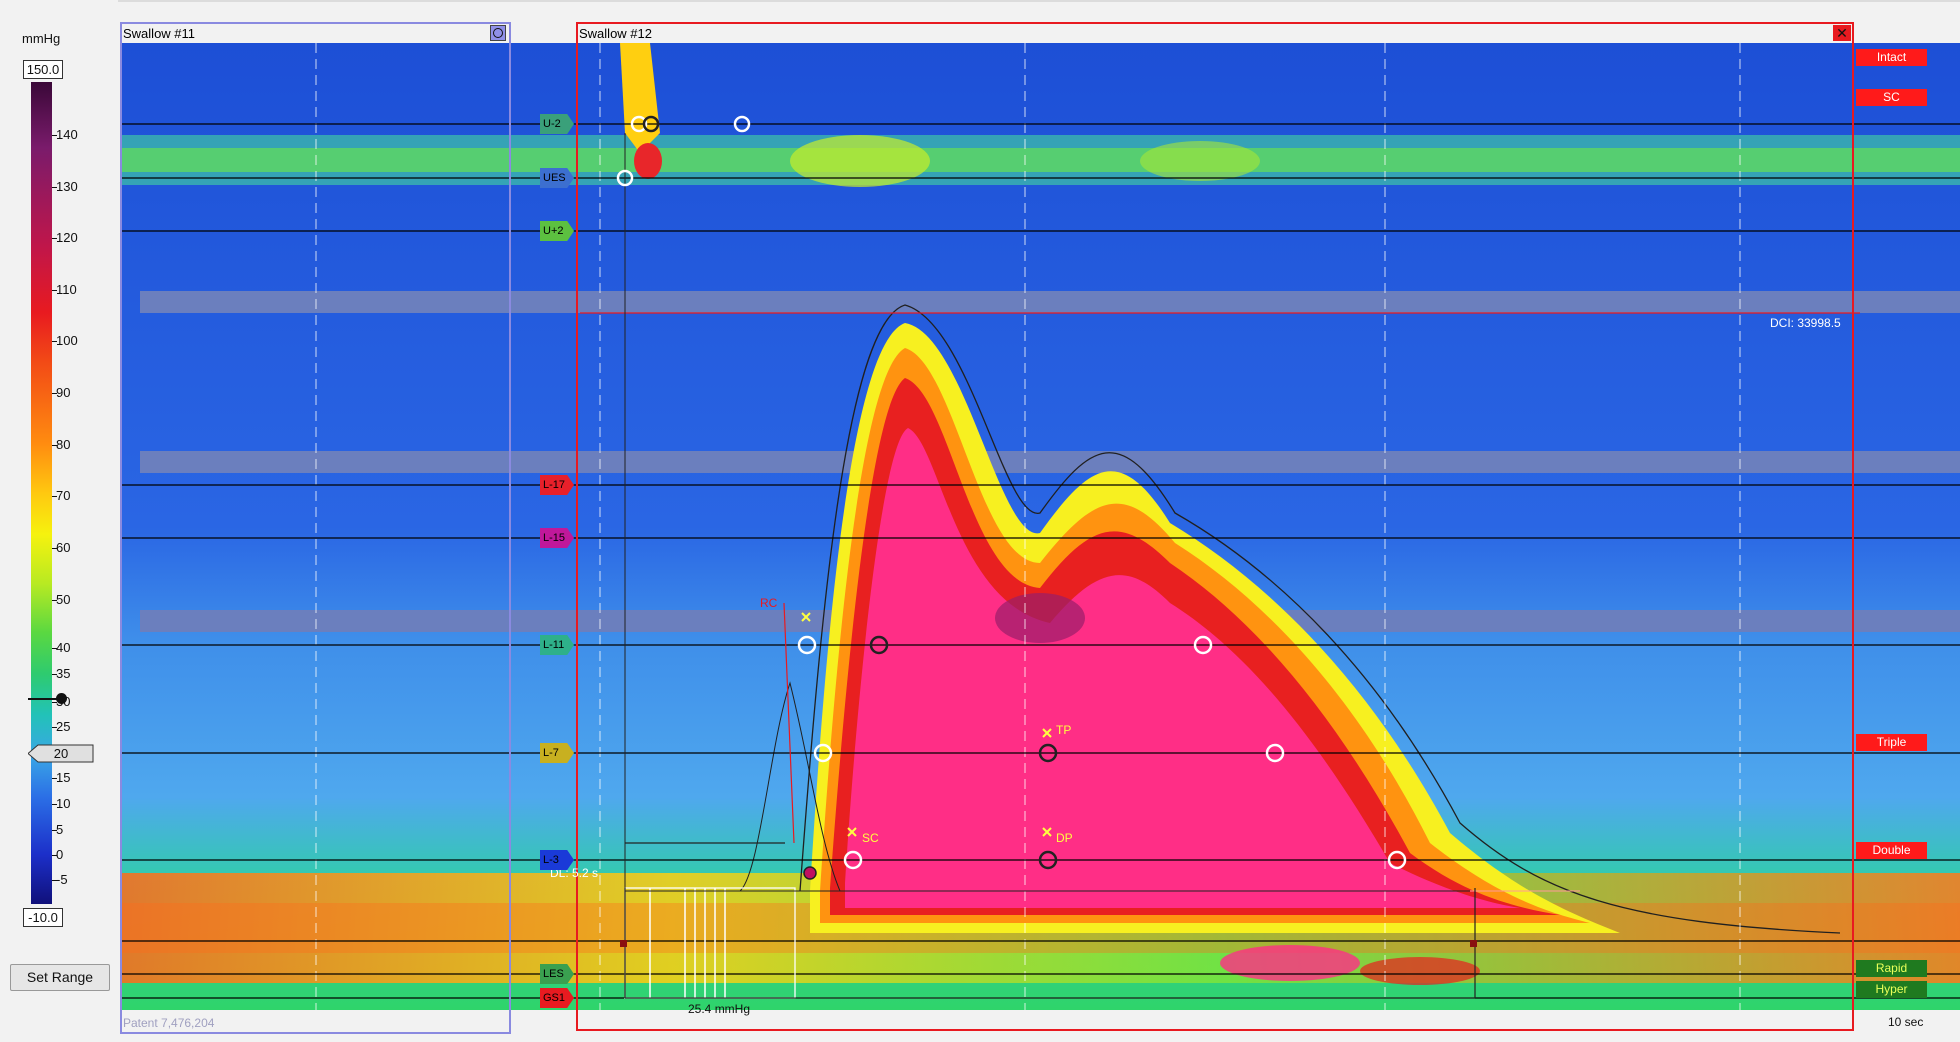 The height and width of the screenshot is (1042, 1960). Describe the element at coordinates (557, 645) in the screenshot. I see `sensor-label-l-11: L-11` at that location.